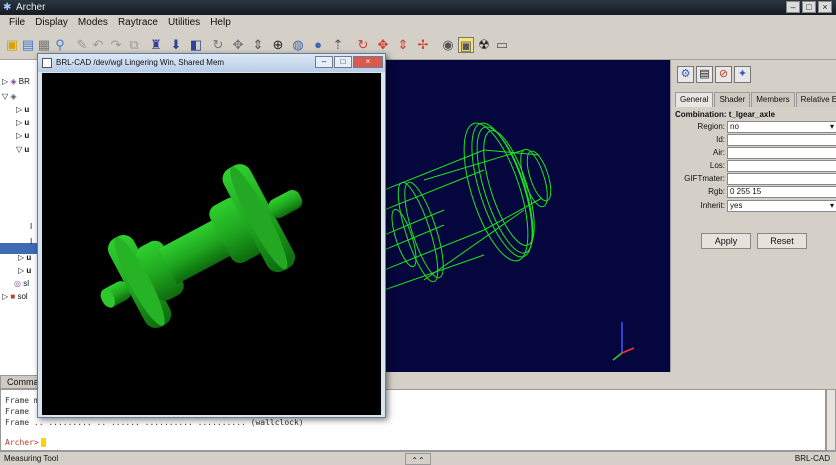  What do you see at coordinates (720, 139) in the screenshot?
I see `id-label: Id:` at bounding box center [720, 139].